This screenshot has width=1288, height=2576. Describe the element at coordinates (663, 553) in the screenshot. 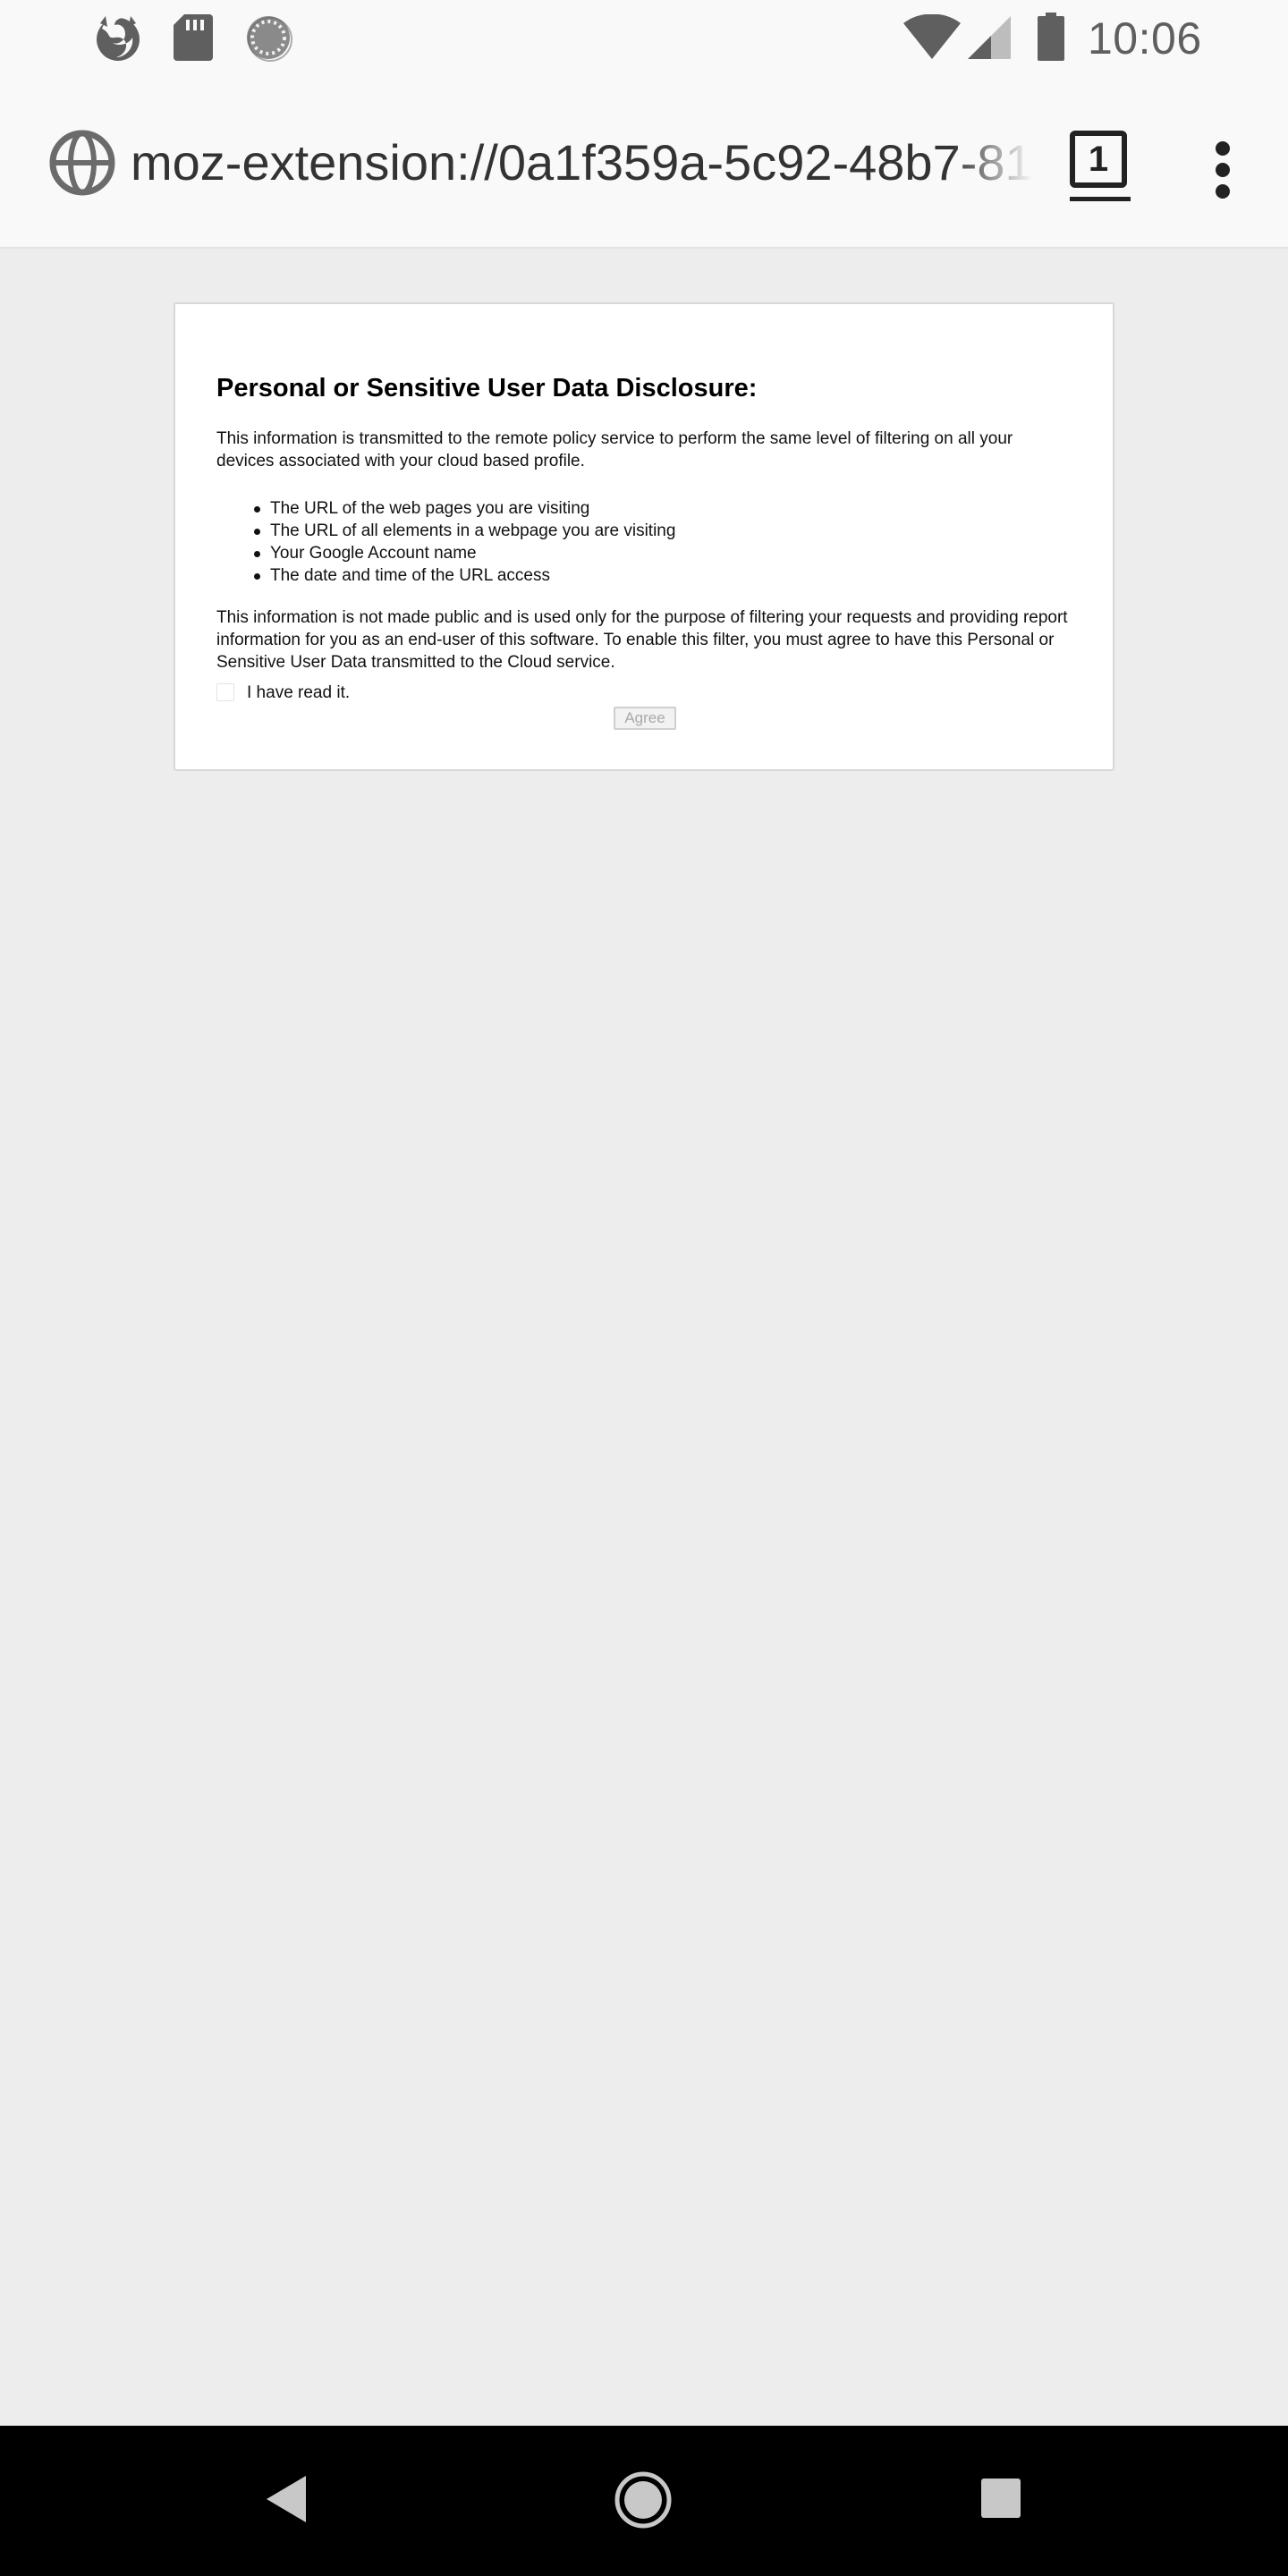

I see `list-item: Your Google Account name` at that location.